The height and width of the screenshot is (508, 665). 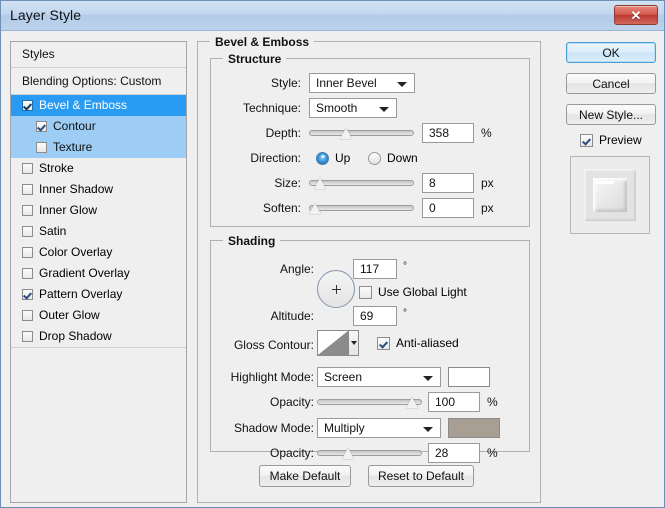 What do you see at coordinates (330, 158) in the screenshot?
I see `direction-radio-up: Up` at bounding box center [330, 158].